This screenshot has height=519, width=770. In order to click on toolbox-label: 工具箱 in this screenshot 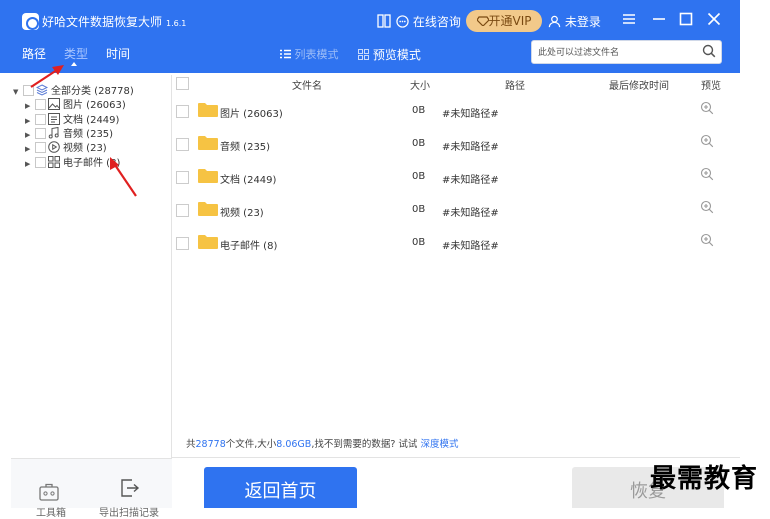, I will do `click(51, 511)`.